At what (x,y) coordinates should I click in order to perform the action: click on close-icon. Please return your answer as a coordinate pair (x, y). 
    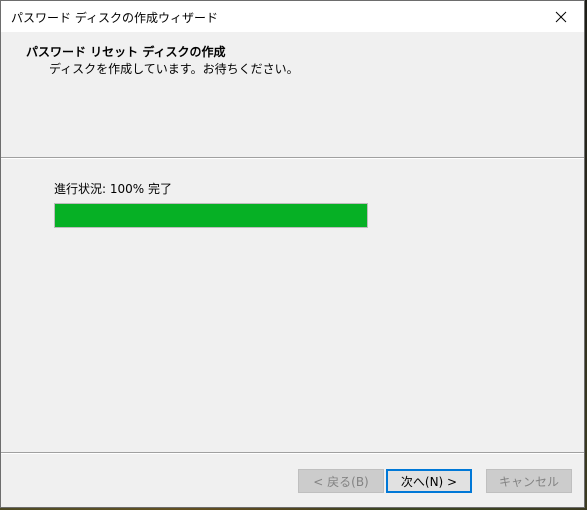
    Looking at the image, I should click on (561, 16).